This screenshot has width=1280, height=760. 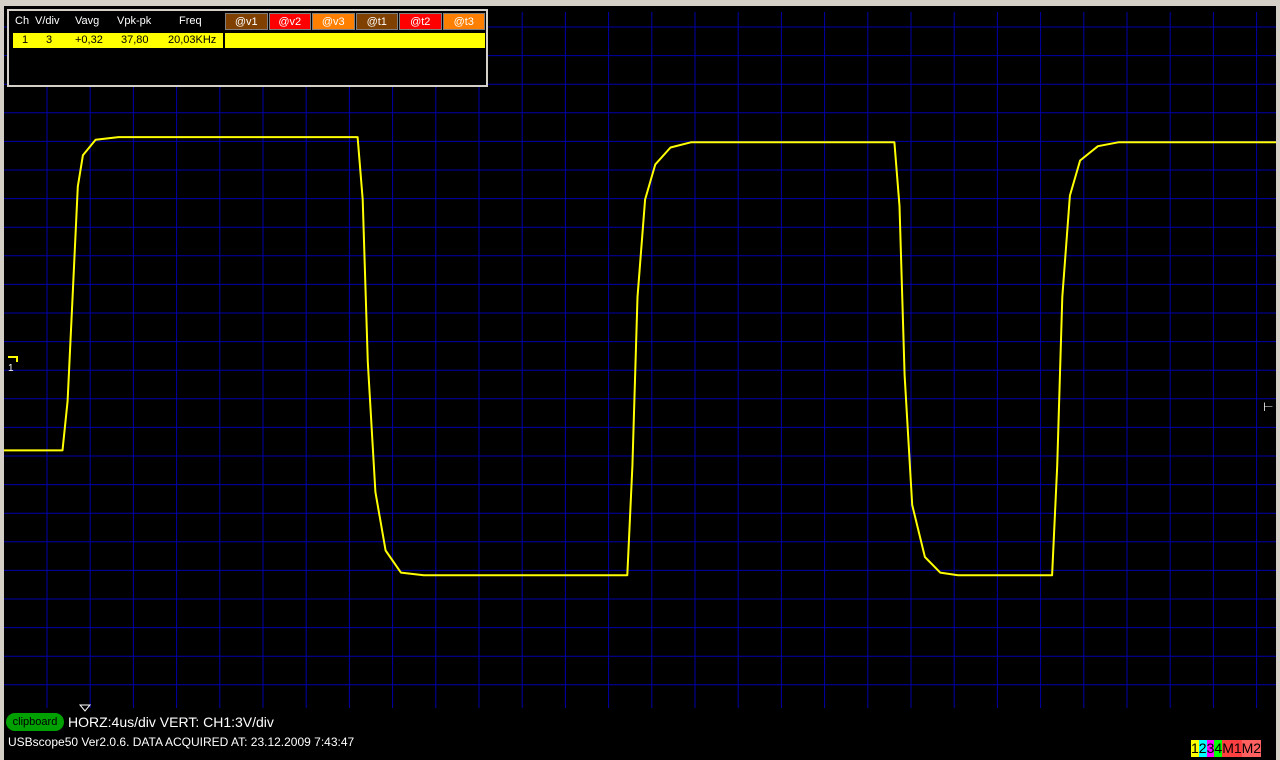 I want to click on ground-marker-label: 1, so click(x=11, y=368).